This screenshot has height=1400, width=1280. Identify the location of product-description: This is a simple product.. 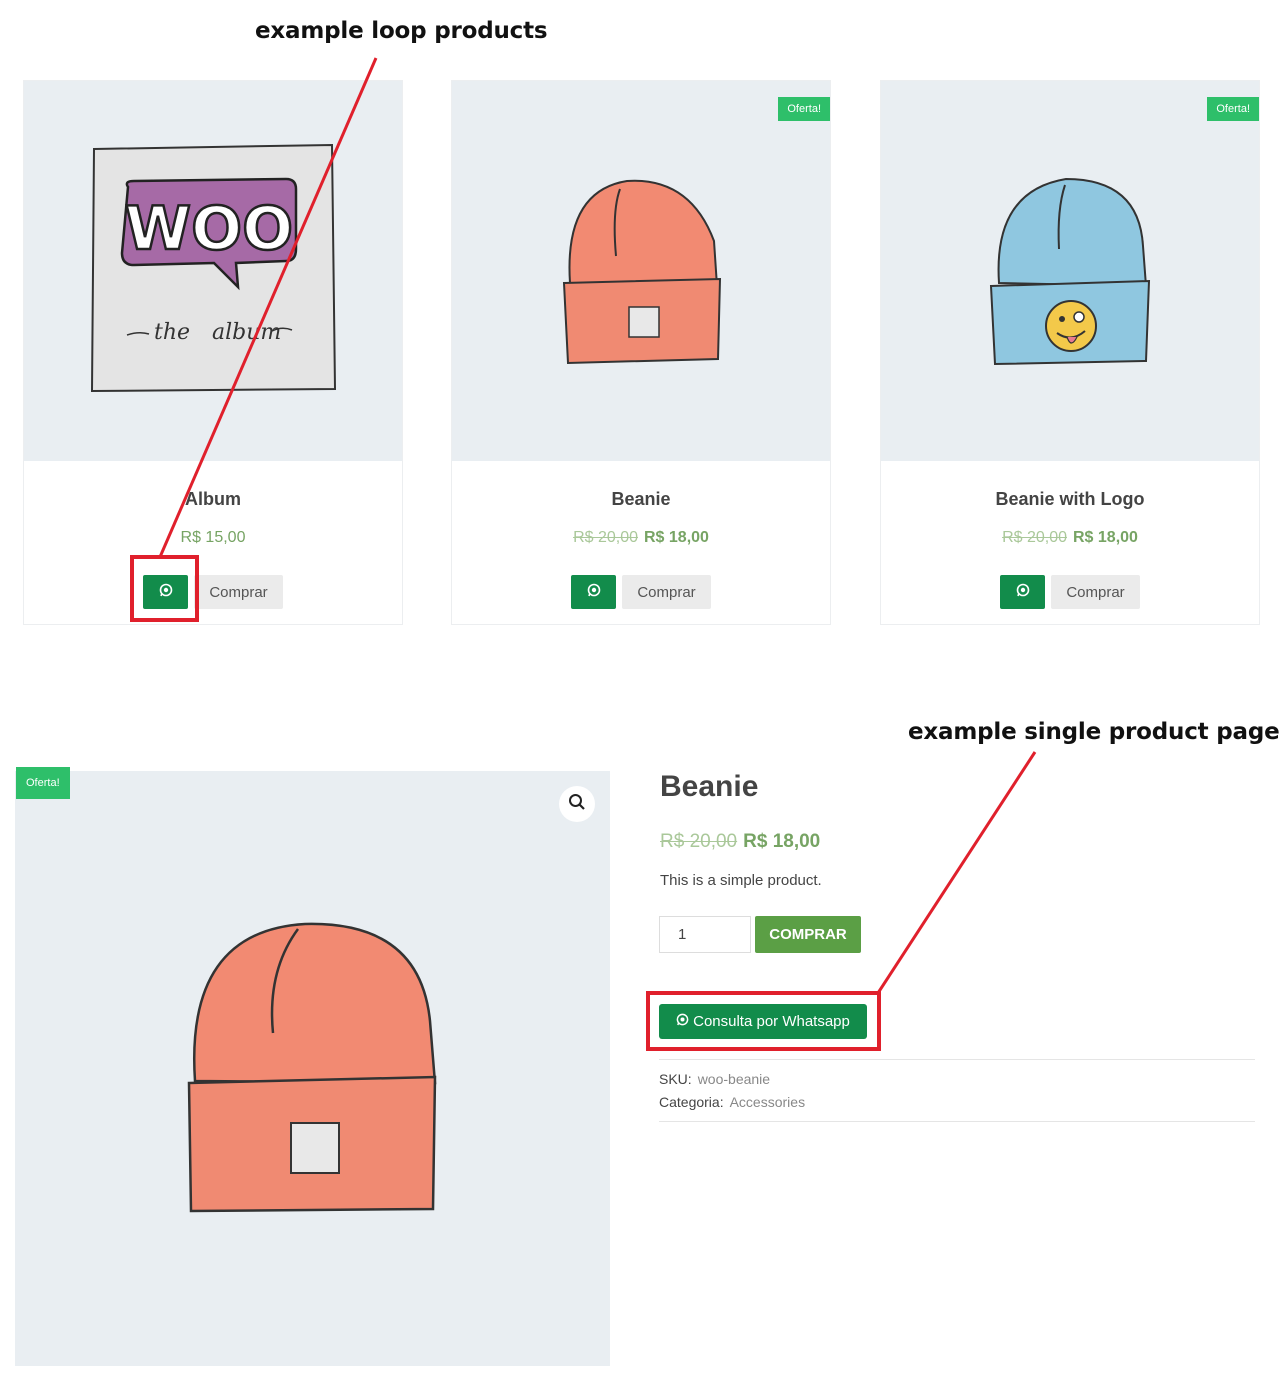
(741, 880).